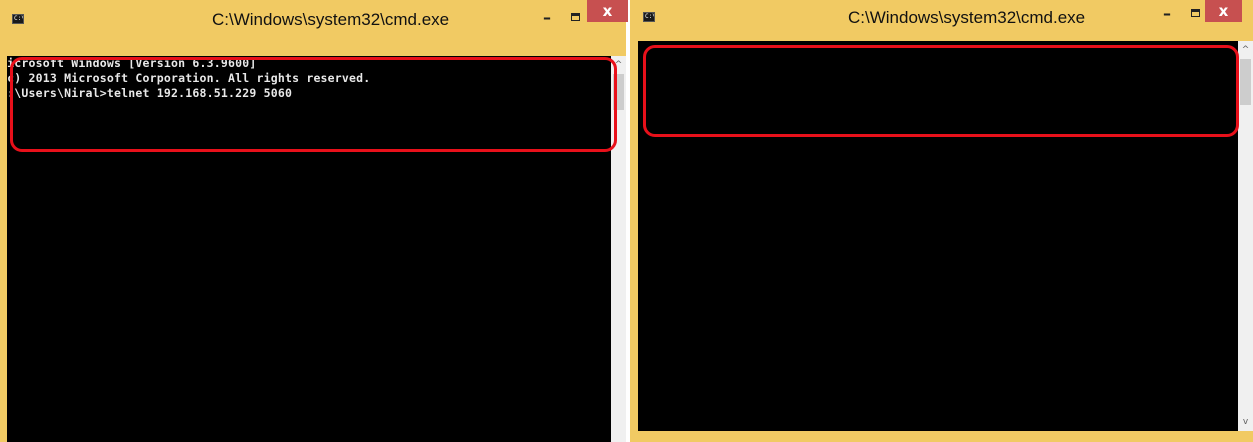 The image size is (1253, 442). I want to click on vertical-scrollbar: ^, so click(618, 249).